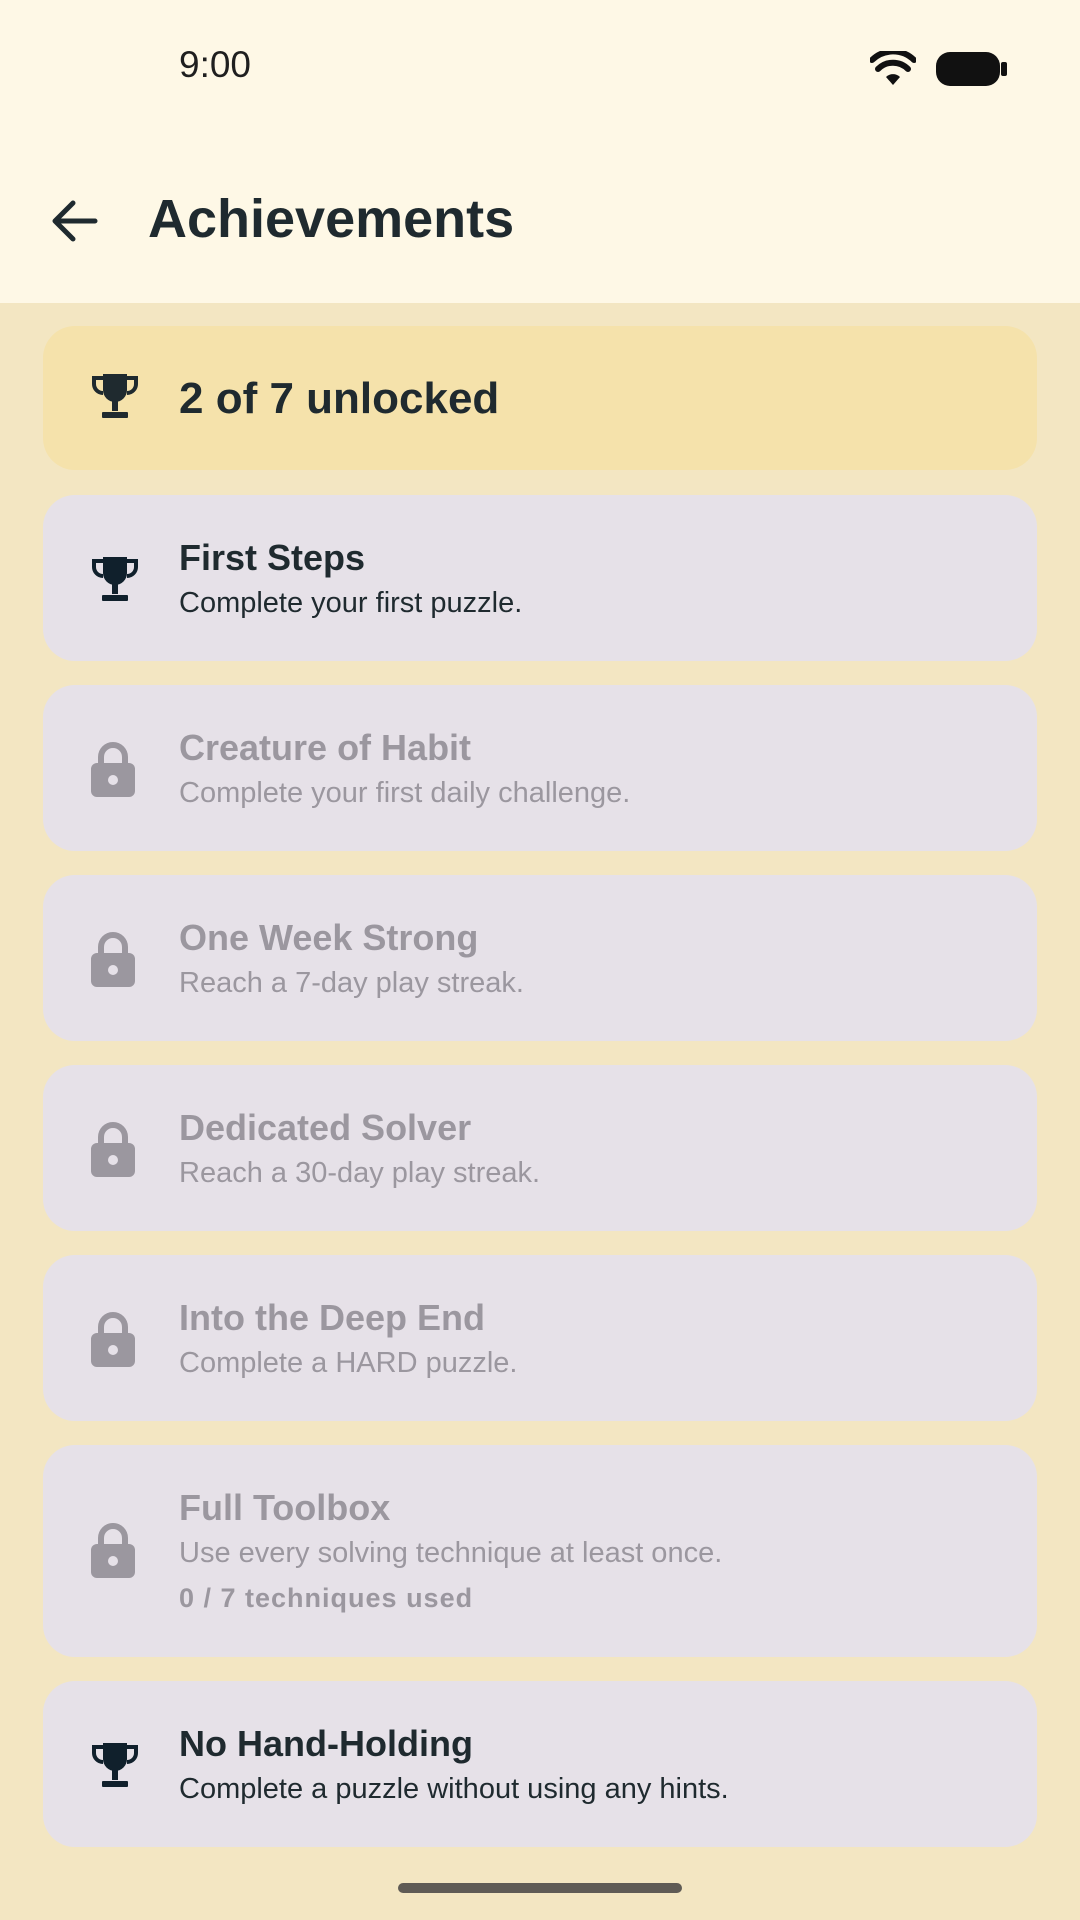 Image resolution: width=1080 pixels, height=1920 pixels. I want to click on achievement-card-first-steps: First Steps Complete your first puzzle., so click(540, 578).